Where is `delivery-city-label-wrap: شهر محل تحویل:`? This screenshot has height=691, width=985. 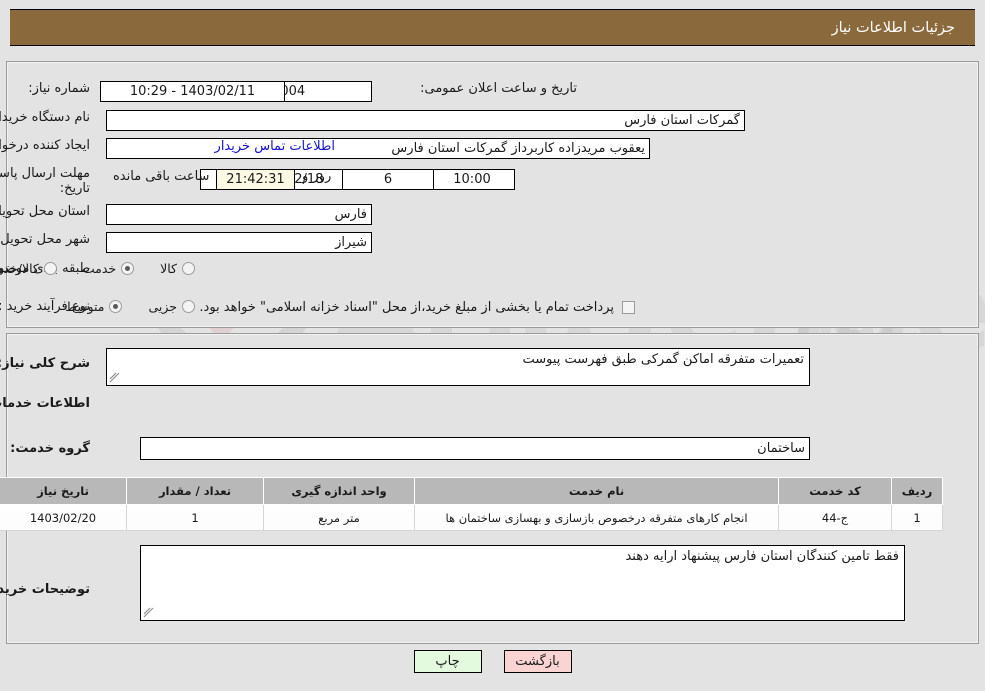
delivery-city-label-wrap: شهر محل تحویل: is located at coordinates (45, 239).